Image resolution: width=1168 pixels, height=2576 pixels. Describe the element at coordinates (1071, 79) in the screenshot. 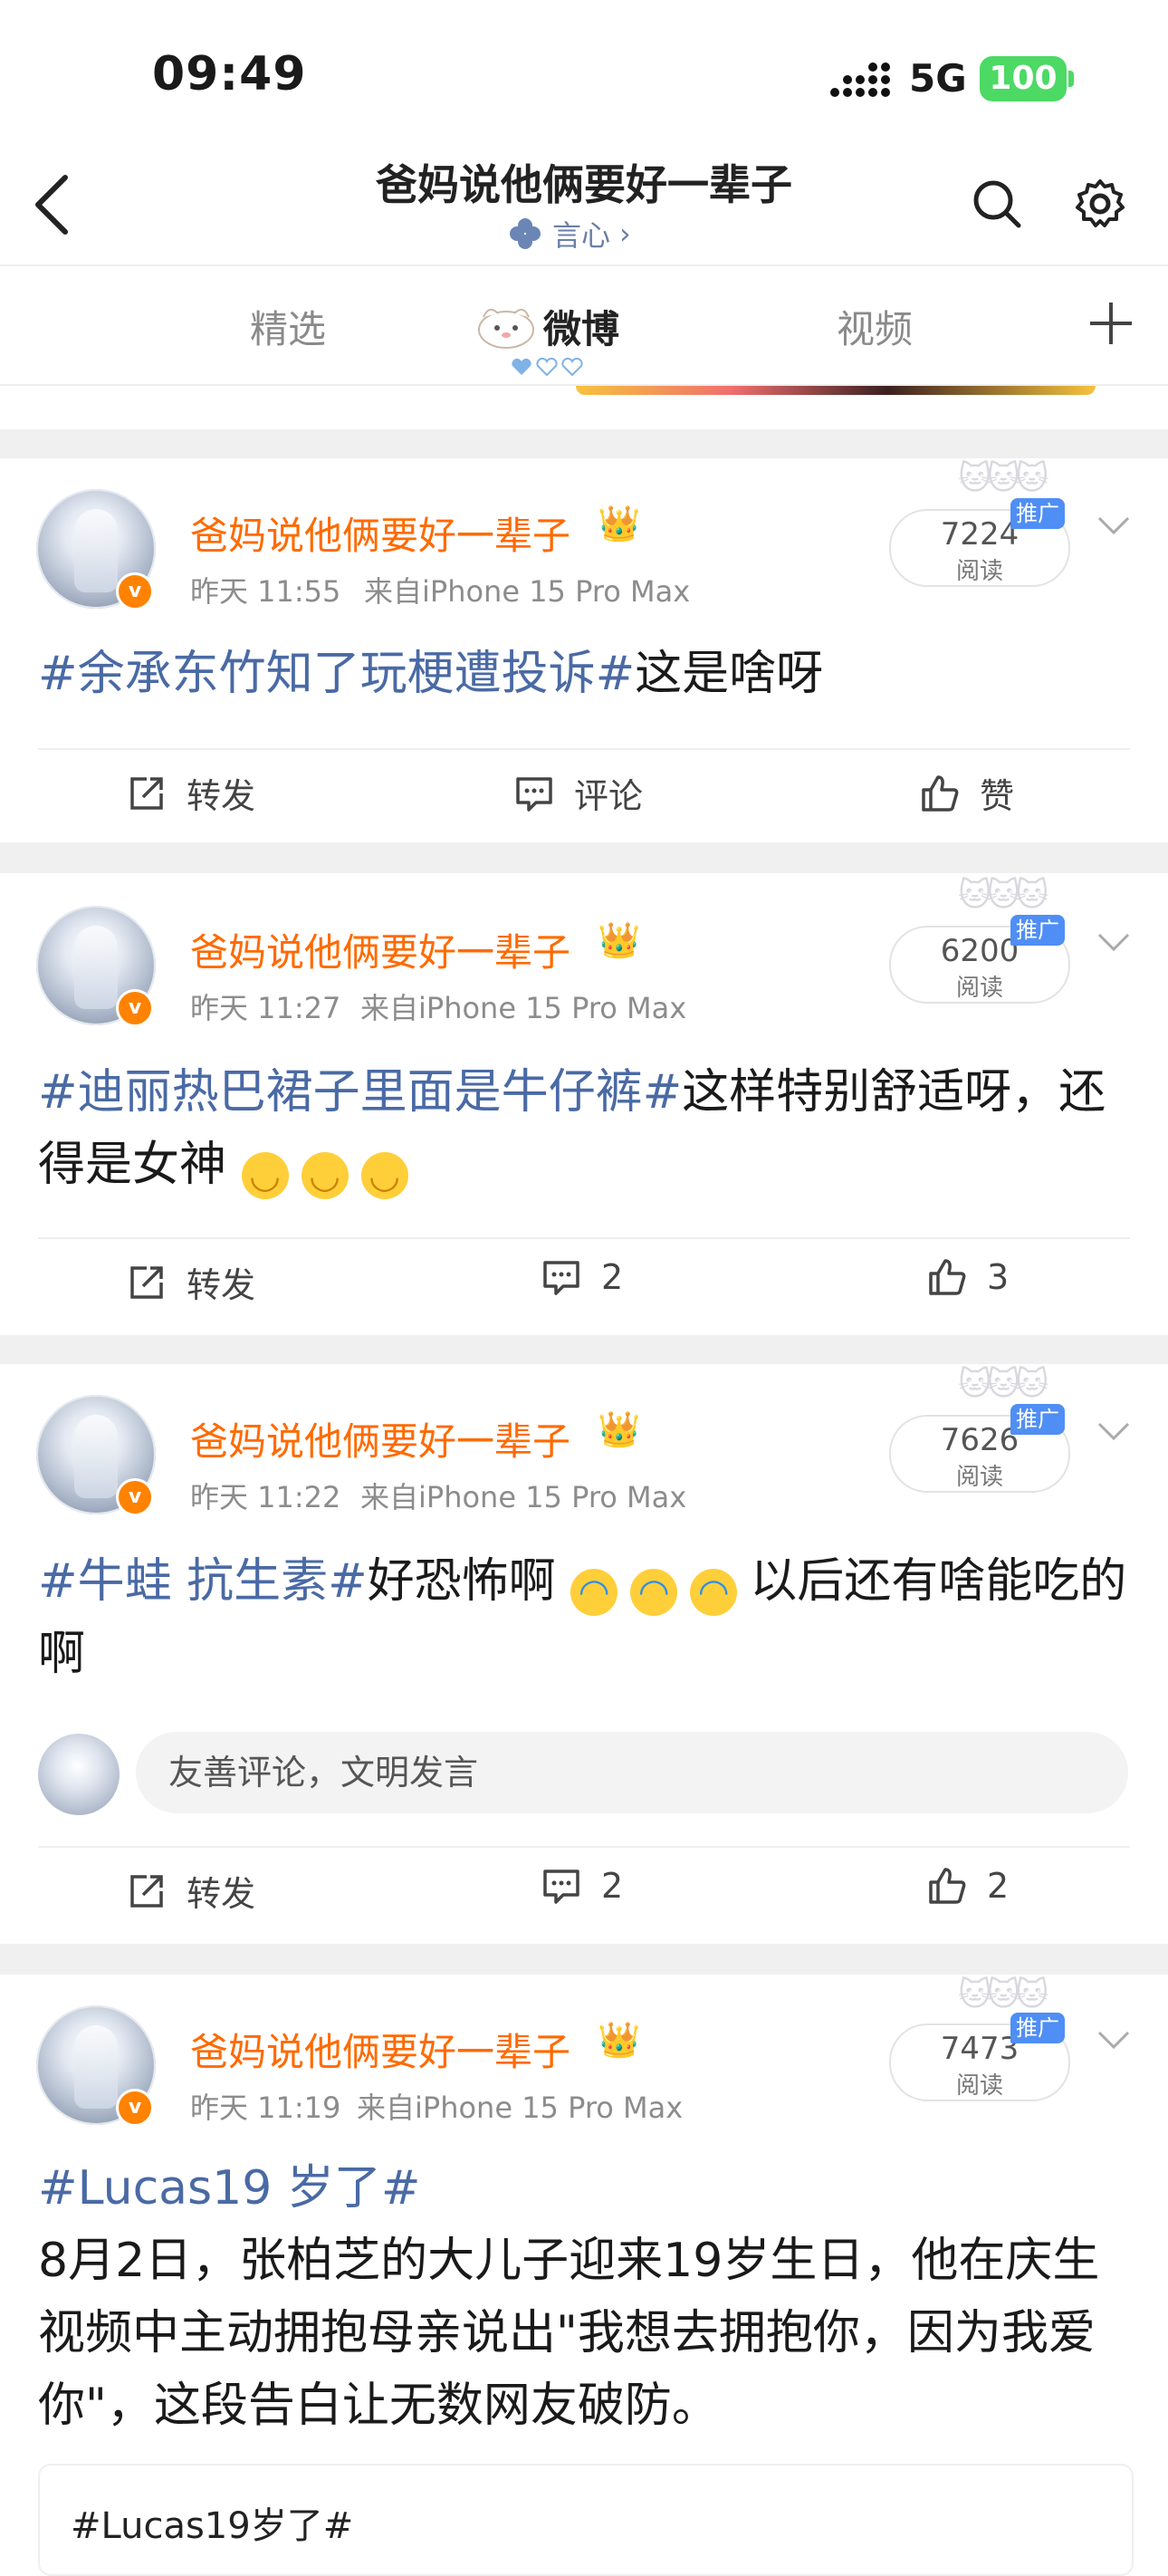

I see `battery-tip` at that location.